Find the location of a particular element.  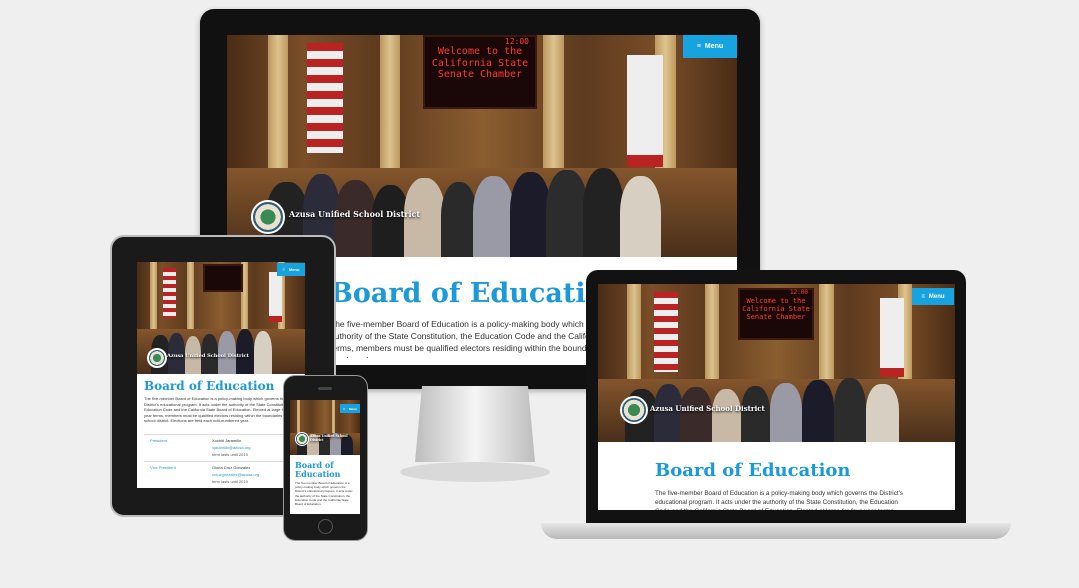

group-of-people is located at coordinates (220, 347).